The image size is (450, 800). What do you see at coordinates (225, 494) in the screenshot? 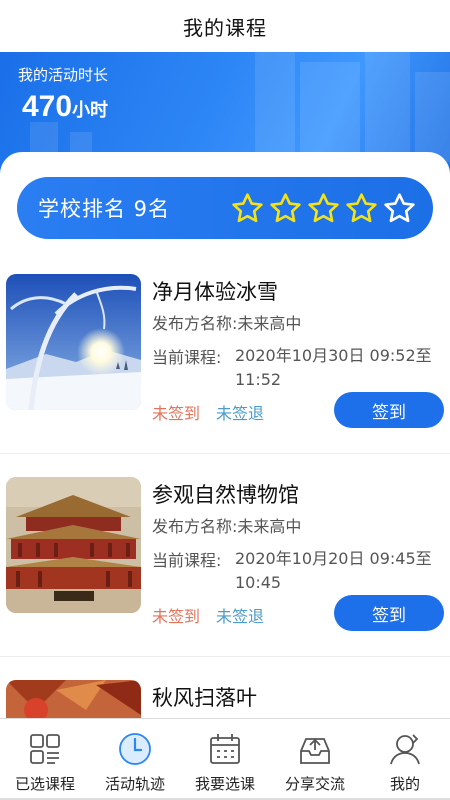
I see `course-title: 参观自然博物馆` at bounding box center [225, 494].